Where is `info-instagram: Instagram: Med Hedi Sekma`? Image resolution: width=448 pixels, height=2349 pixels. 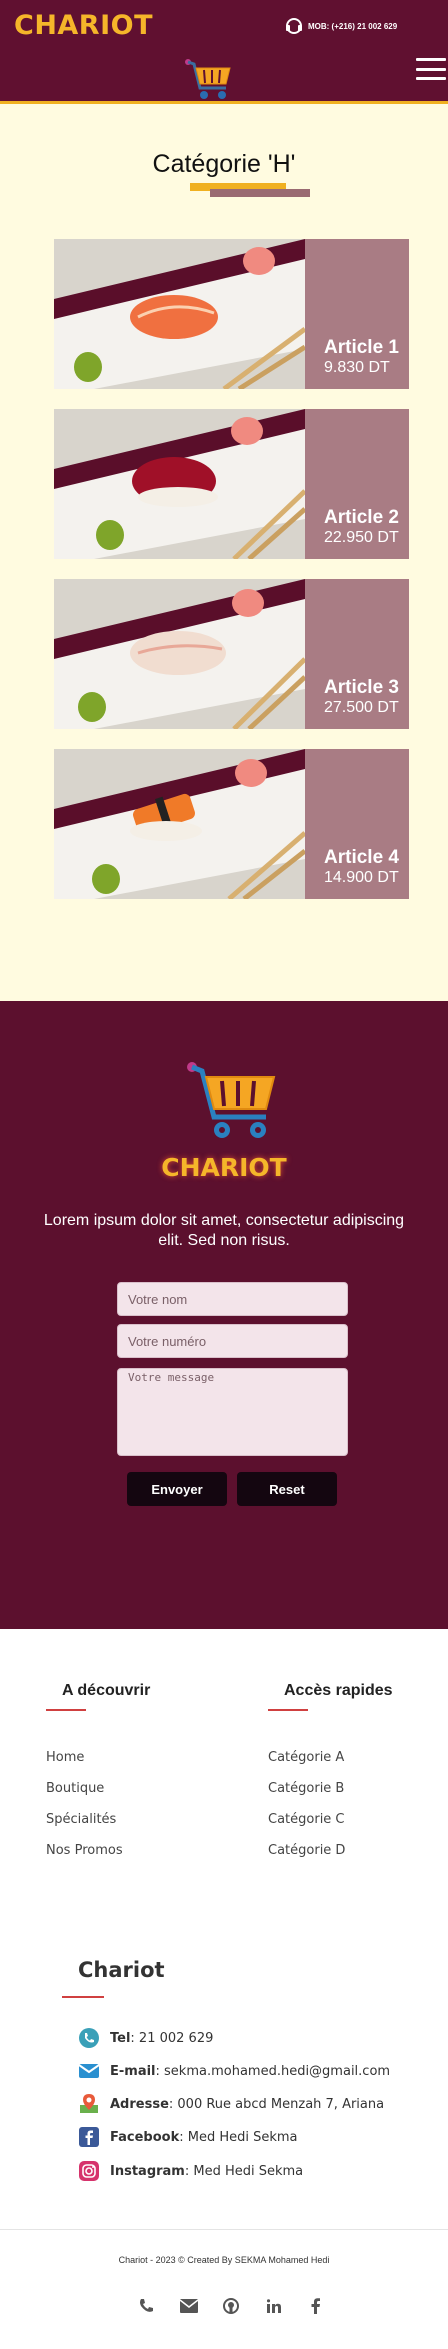 info-instagram: Instagram: Med Hedi Sekma is located at coordinates (190, 2171).